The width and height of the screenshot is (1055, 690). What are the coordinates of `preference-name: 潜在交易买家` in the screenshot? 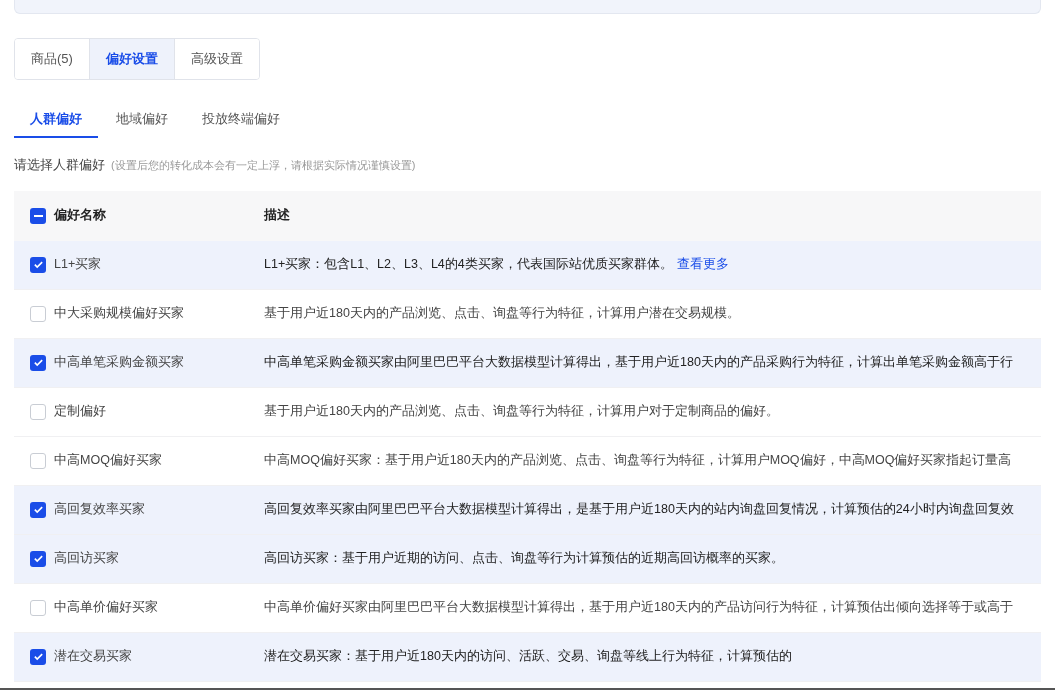 It's located at (93, 657).